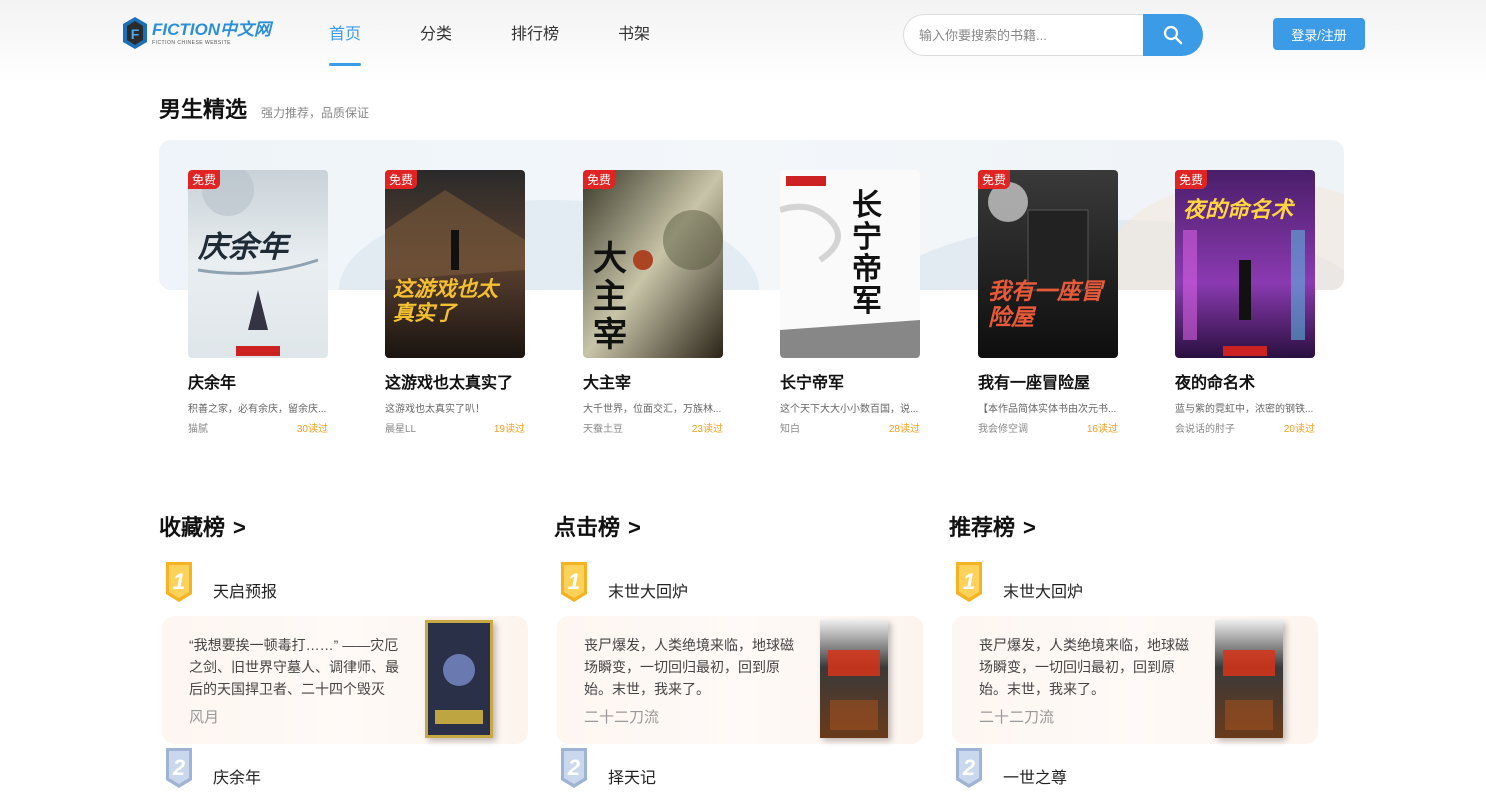  I want to click on site-logo: F FICTION中文网 FICTION CHINESE WEBSITE, so click(197, 33).